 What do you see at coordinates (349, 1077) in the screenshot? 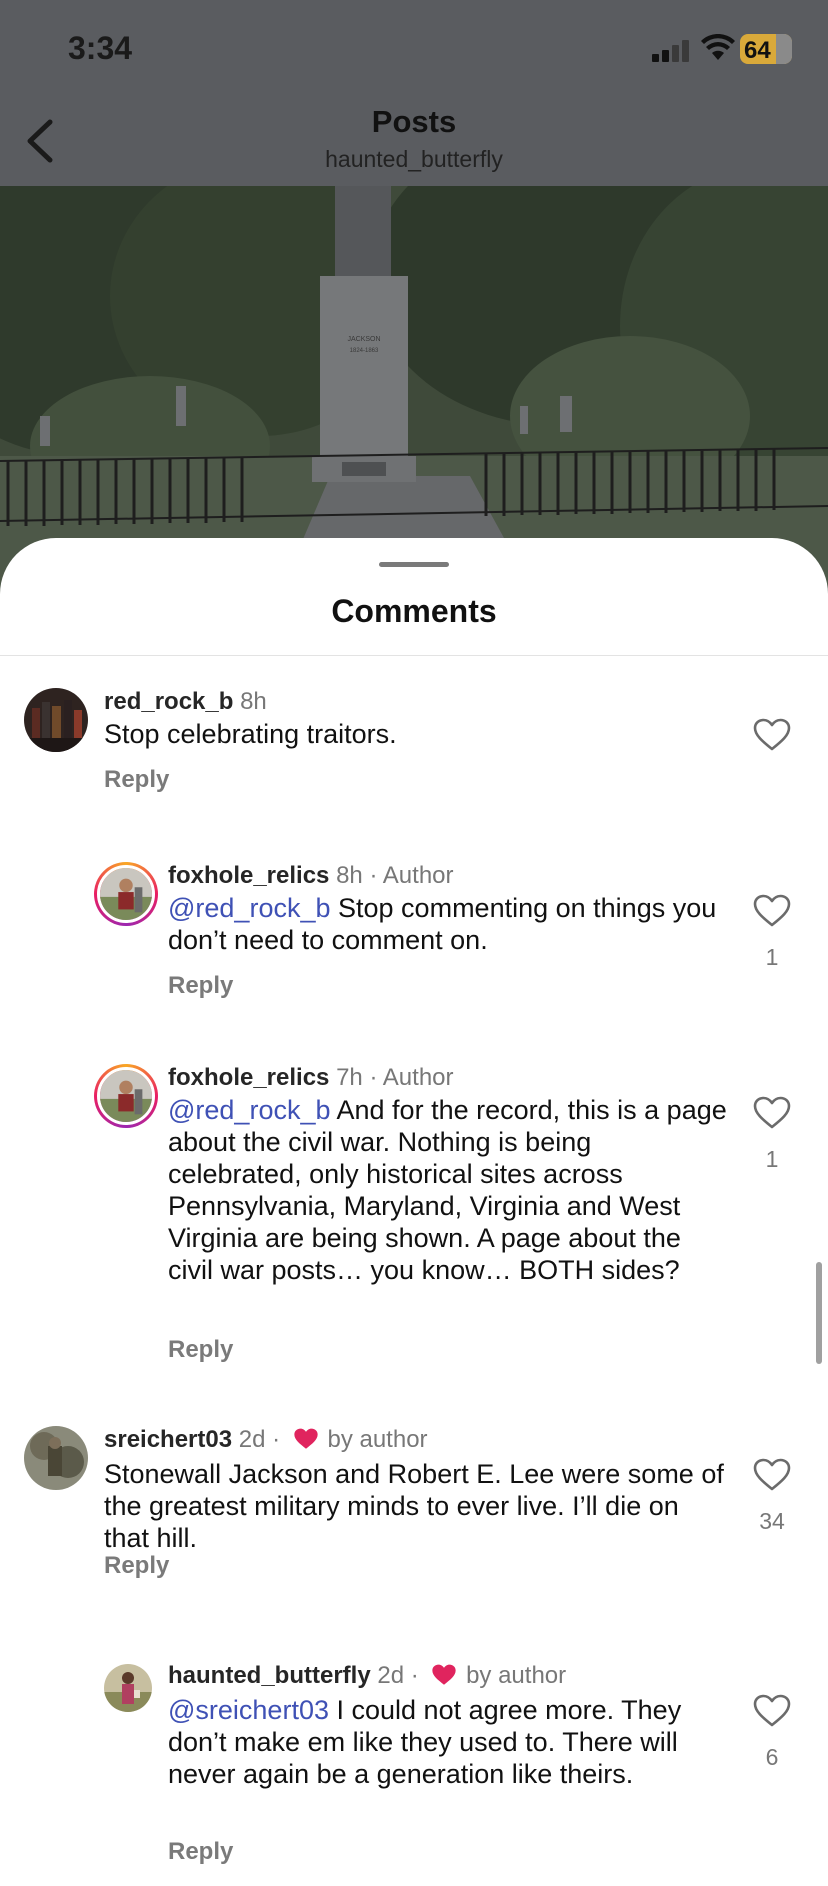
I see `comment-time: 7h` at bounding box center [349, 1077].